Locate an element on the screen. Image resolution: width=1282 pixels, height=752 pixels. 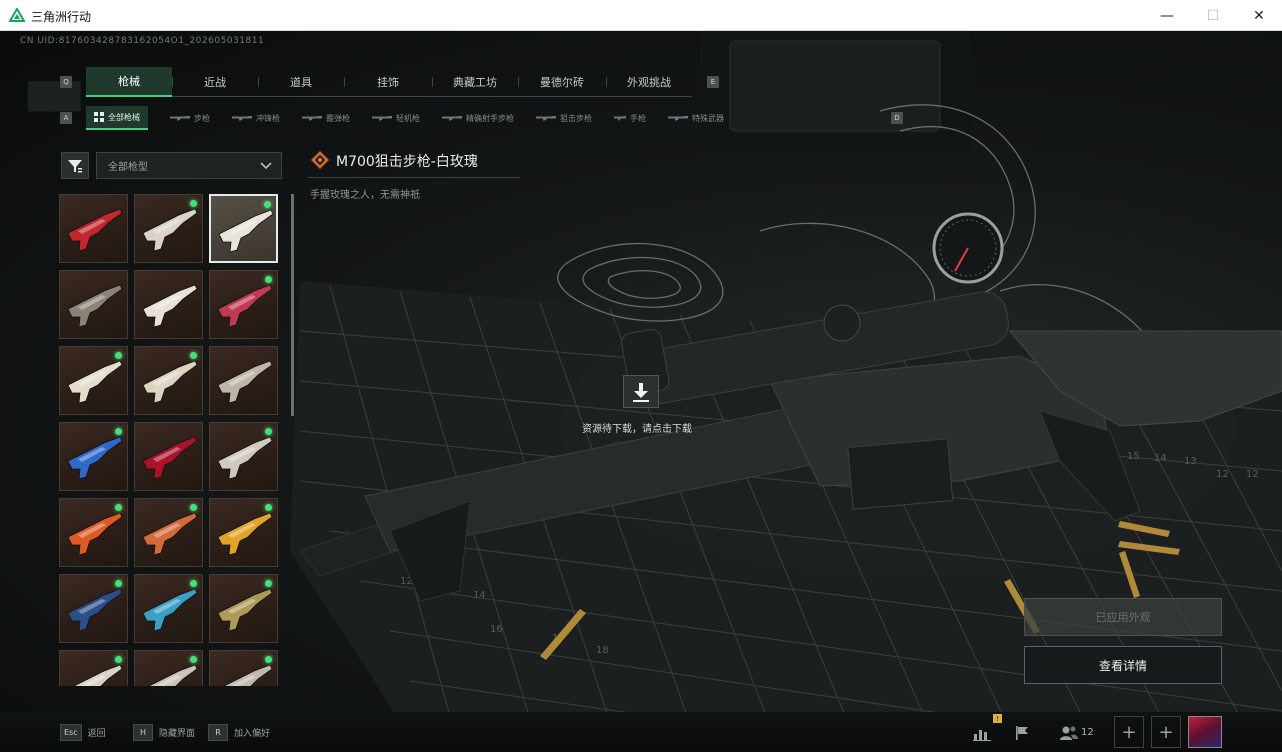
subtab-all-guns: 全部枪械 is located at coordinates (117, 118).